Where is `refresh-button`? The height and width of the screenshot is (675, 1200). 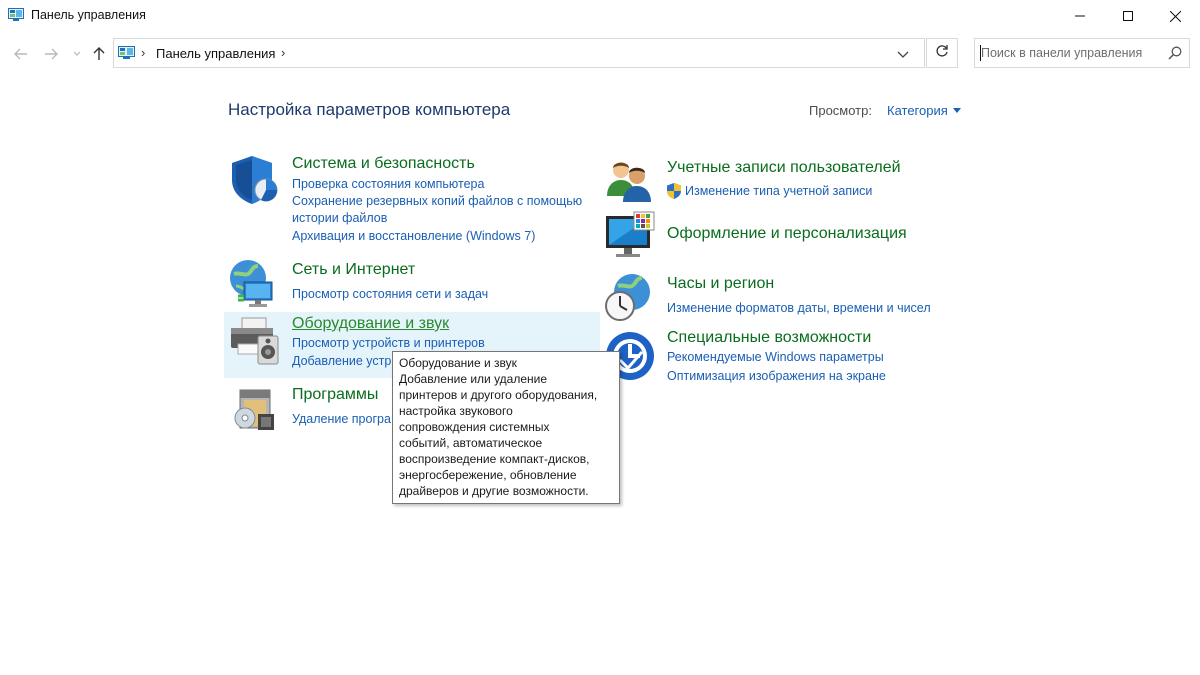 refresh-button is located at coordinates (942, 53).